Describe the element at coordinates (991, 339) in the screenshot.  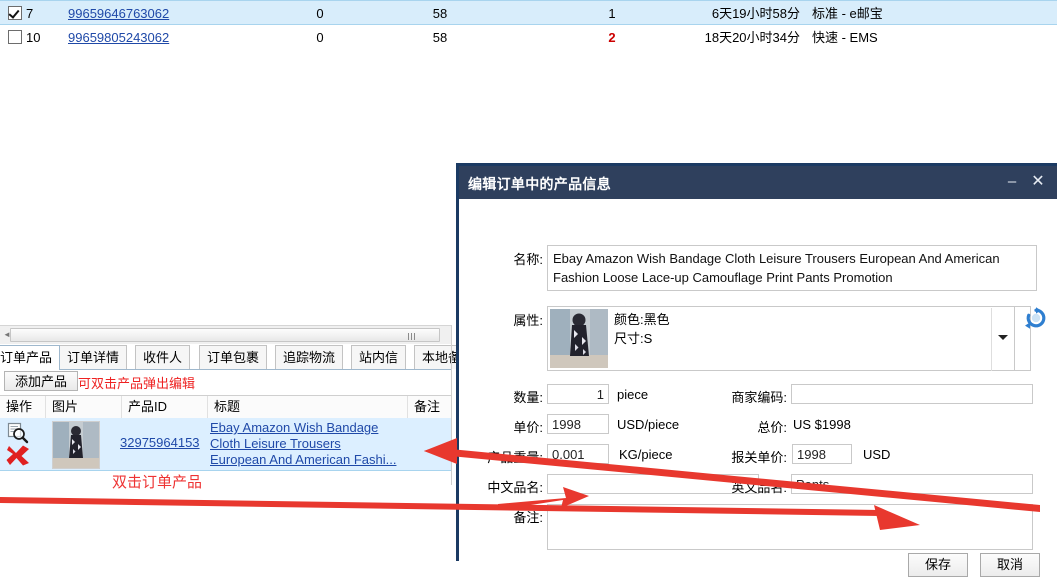
I see `combobox-separator` at that location.